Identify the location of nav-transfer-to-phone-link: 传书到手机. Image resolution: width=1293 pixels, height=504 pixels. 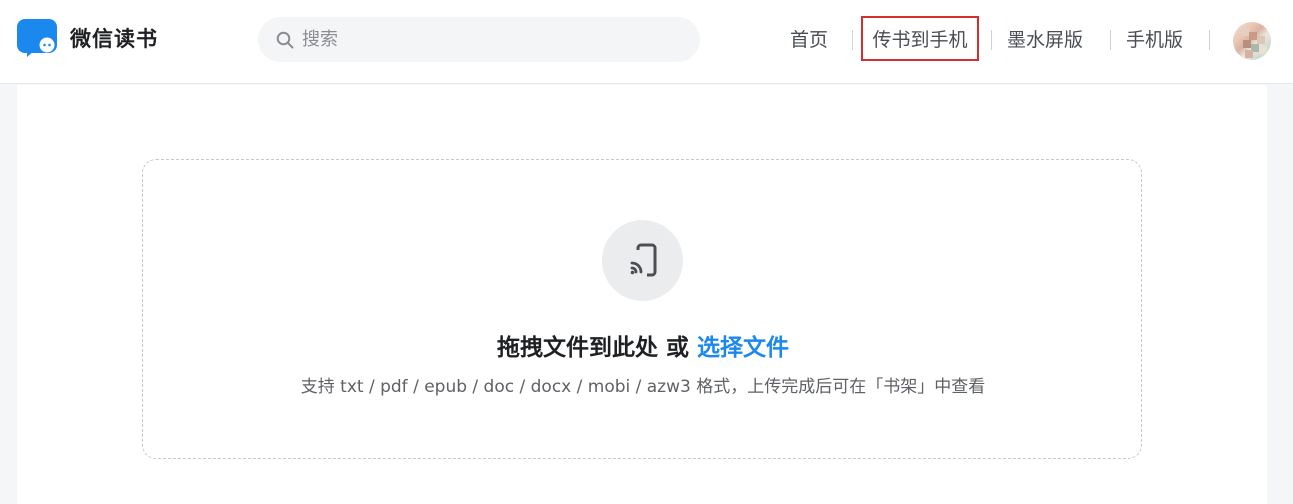
(920, 38).